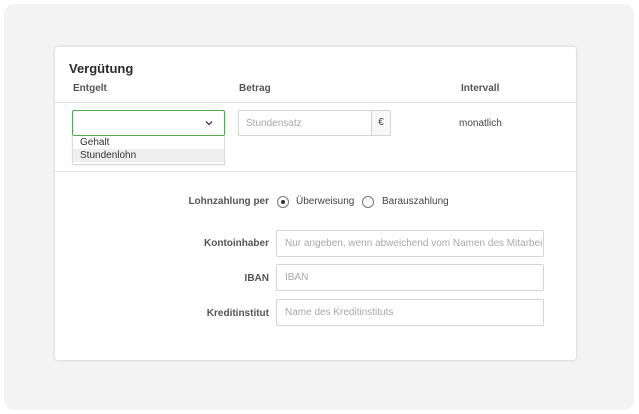  I want to click on section-title: Vergütung, so click(101, 68).